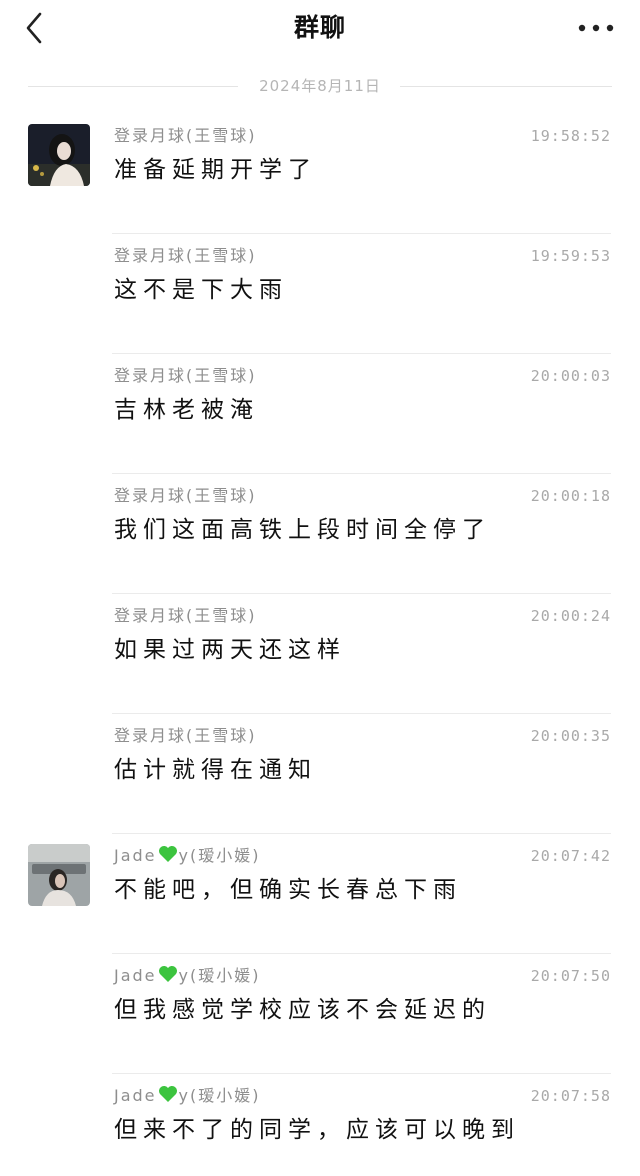 The image size is (640, 1176). Describe the element at coordinates (570, 376) in the screenshot. I see `message-time: 20:00:03` at that location.